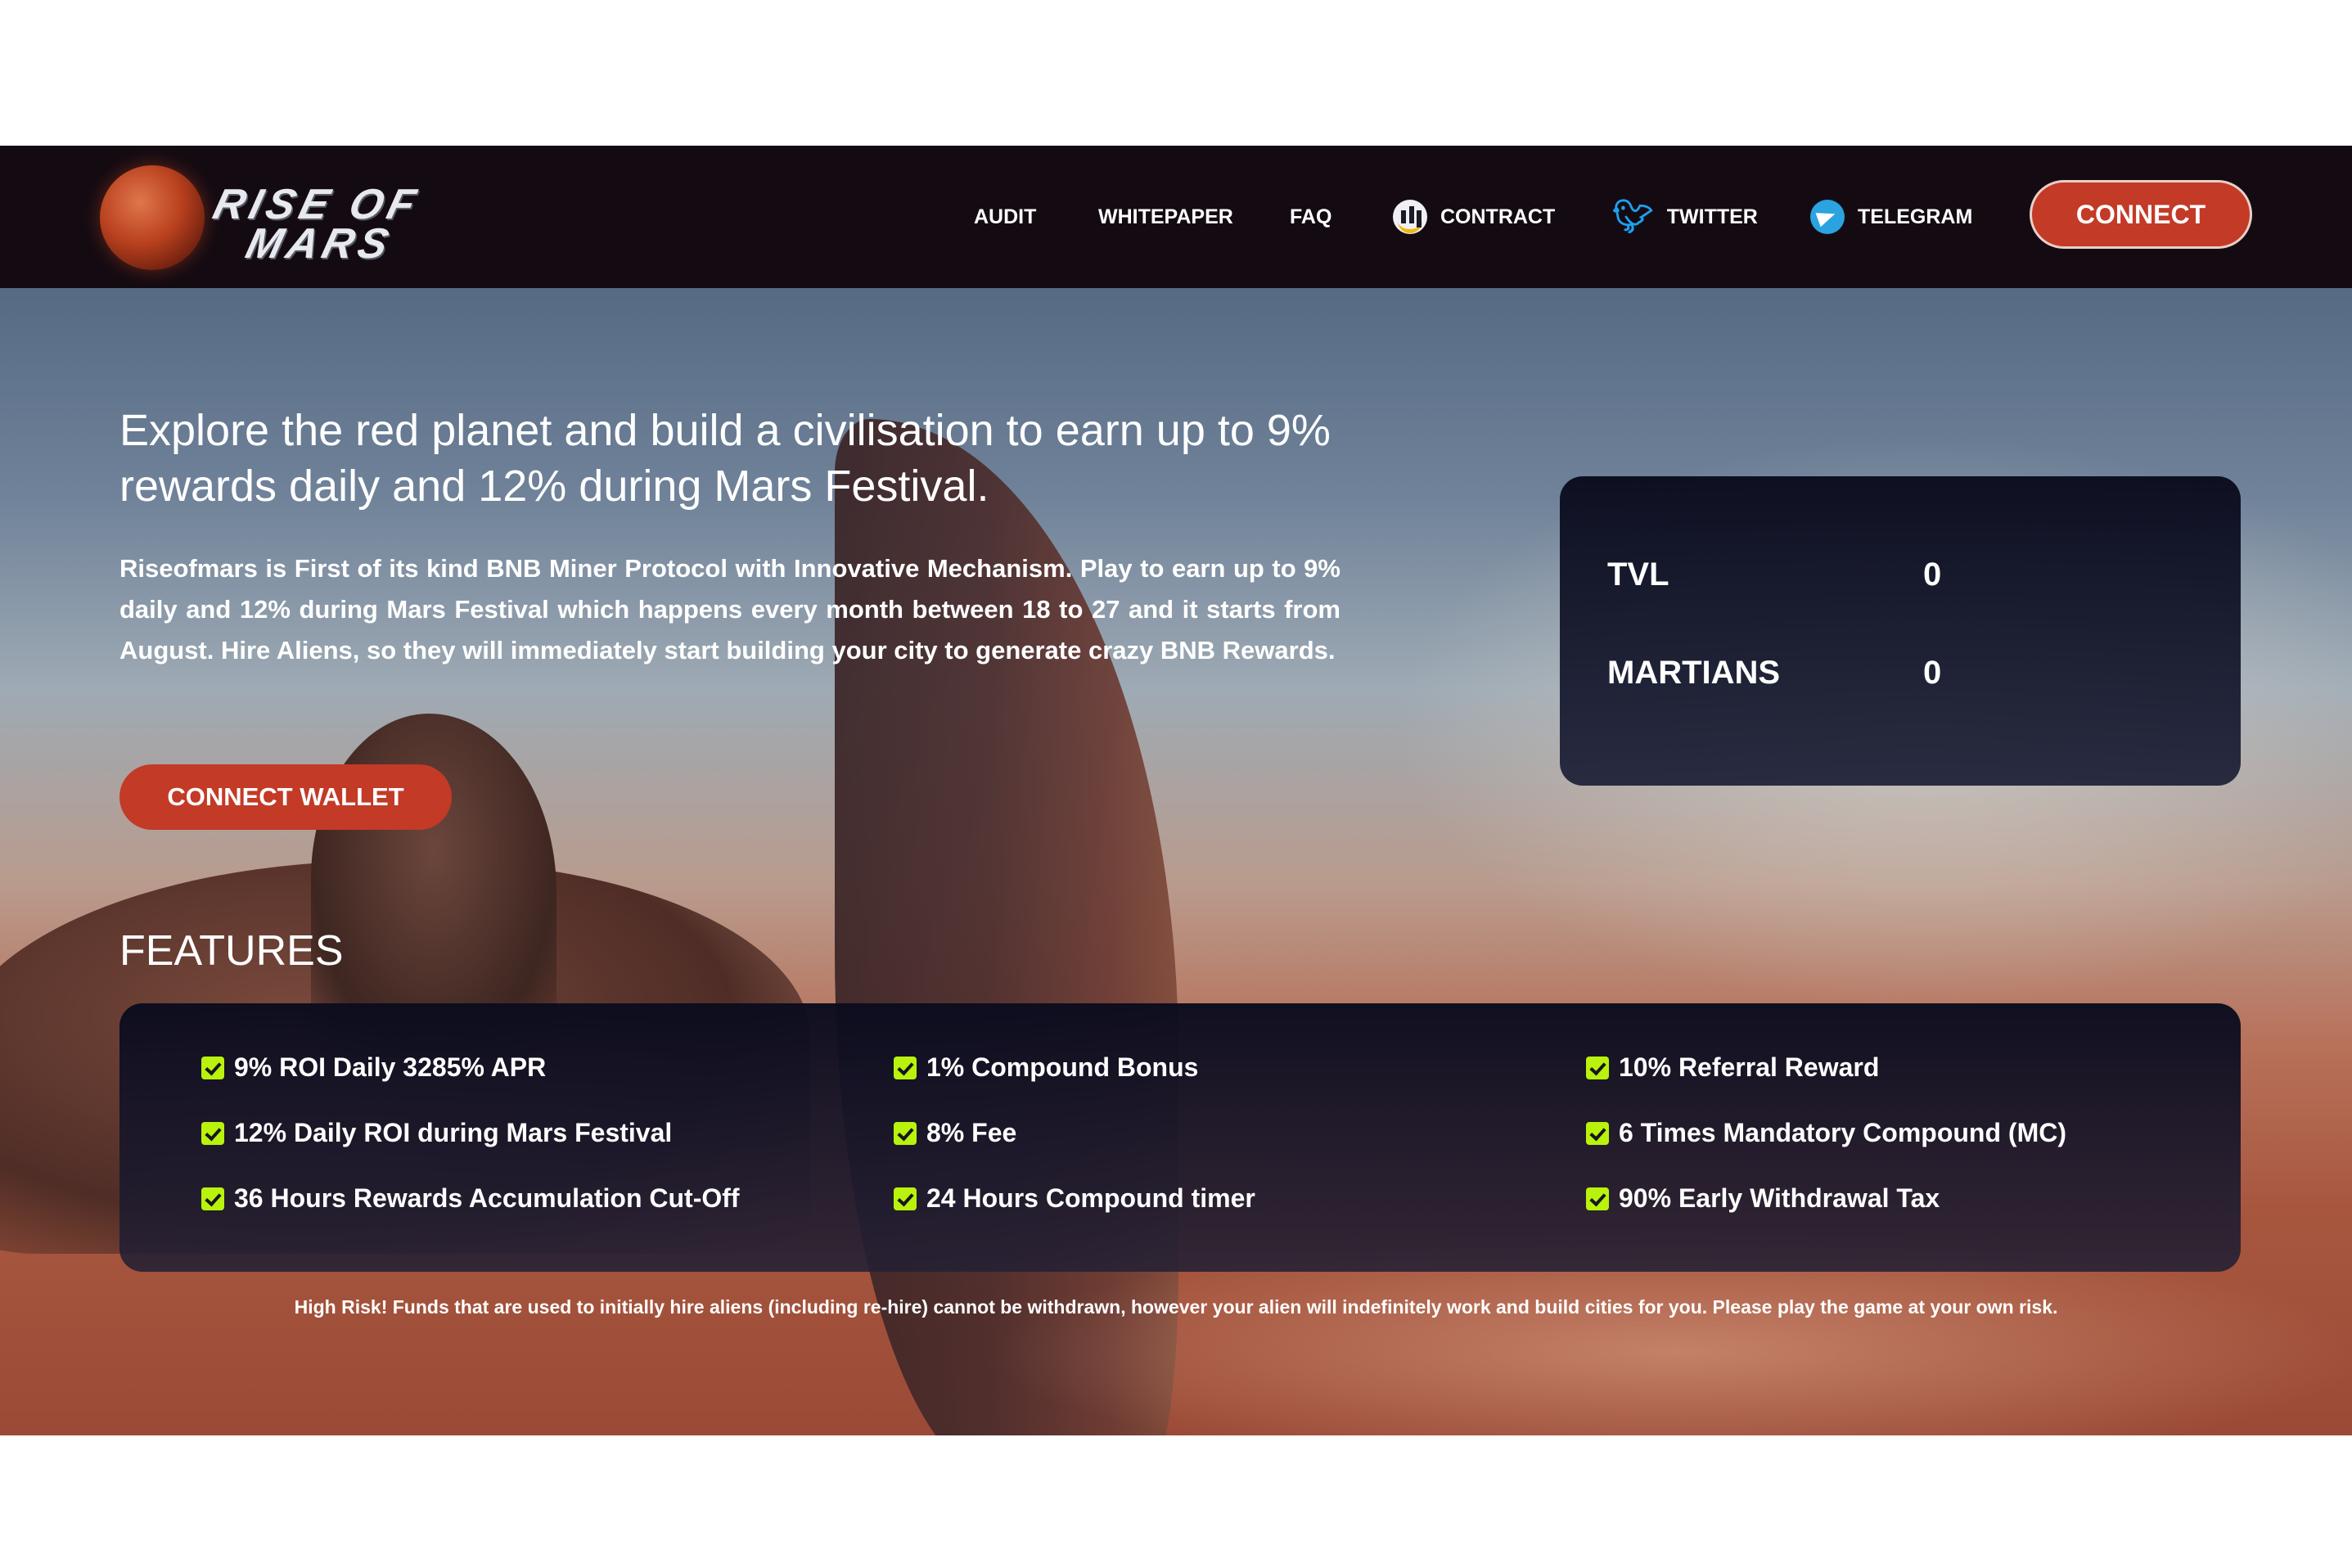 The image size is (2352, 1568). I want to click on feature-item: 6 Times Mandatory Compound (MC), so click(1826, 1133).